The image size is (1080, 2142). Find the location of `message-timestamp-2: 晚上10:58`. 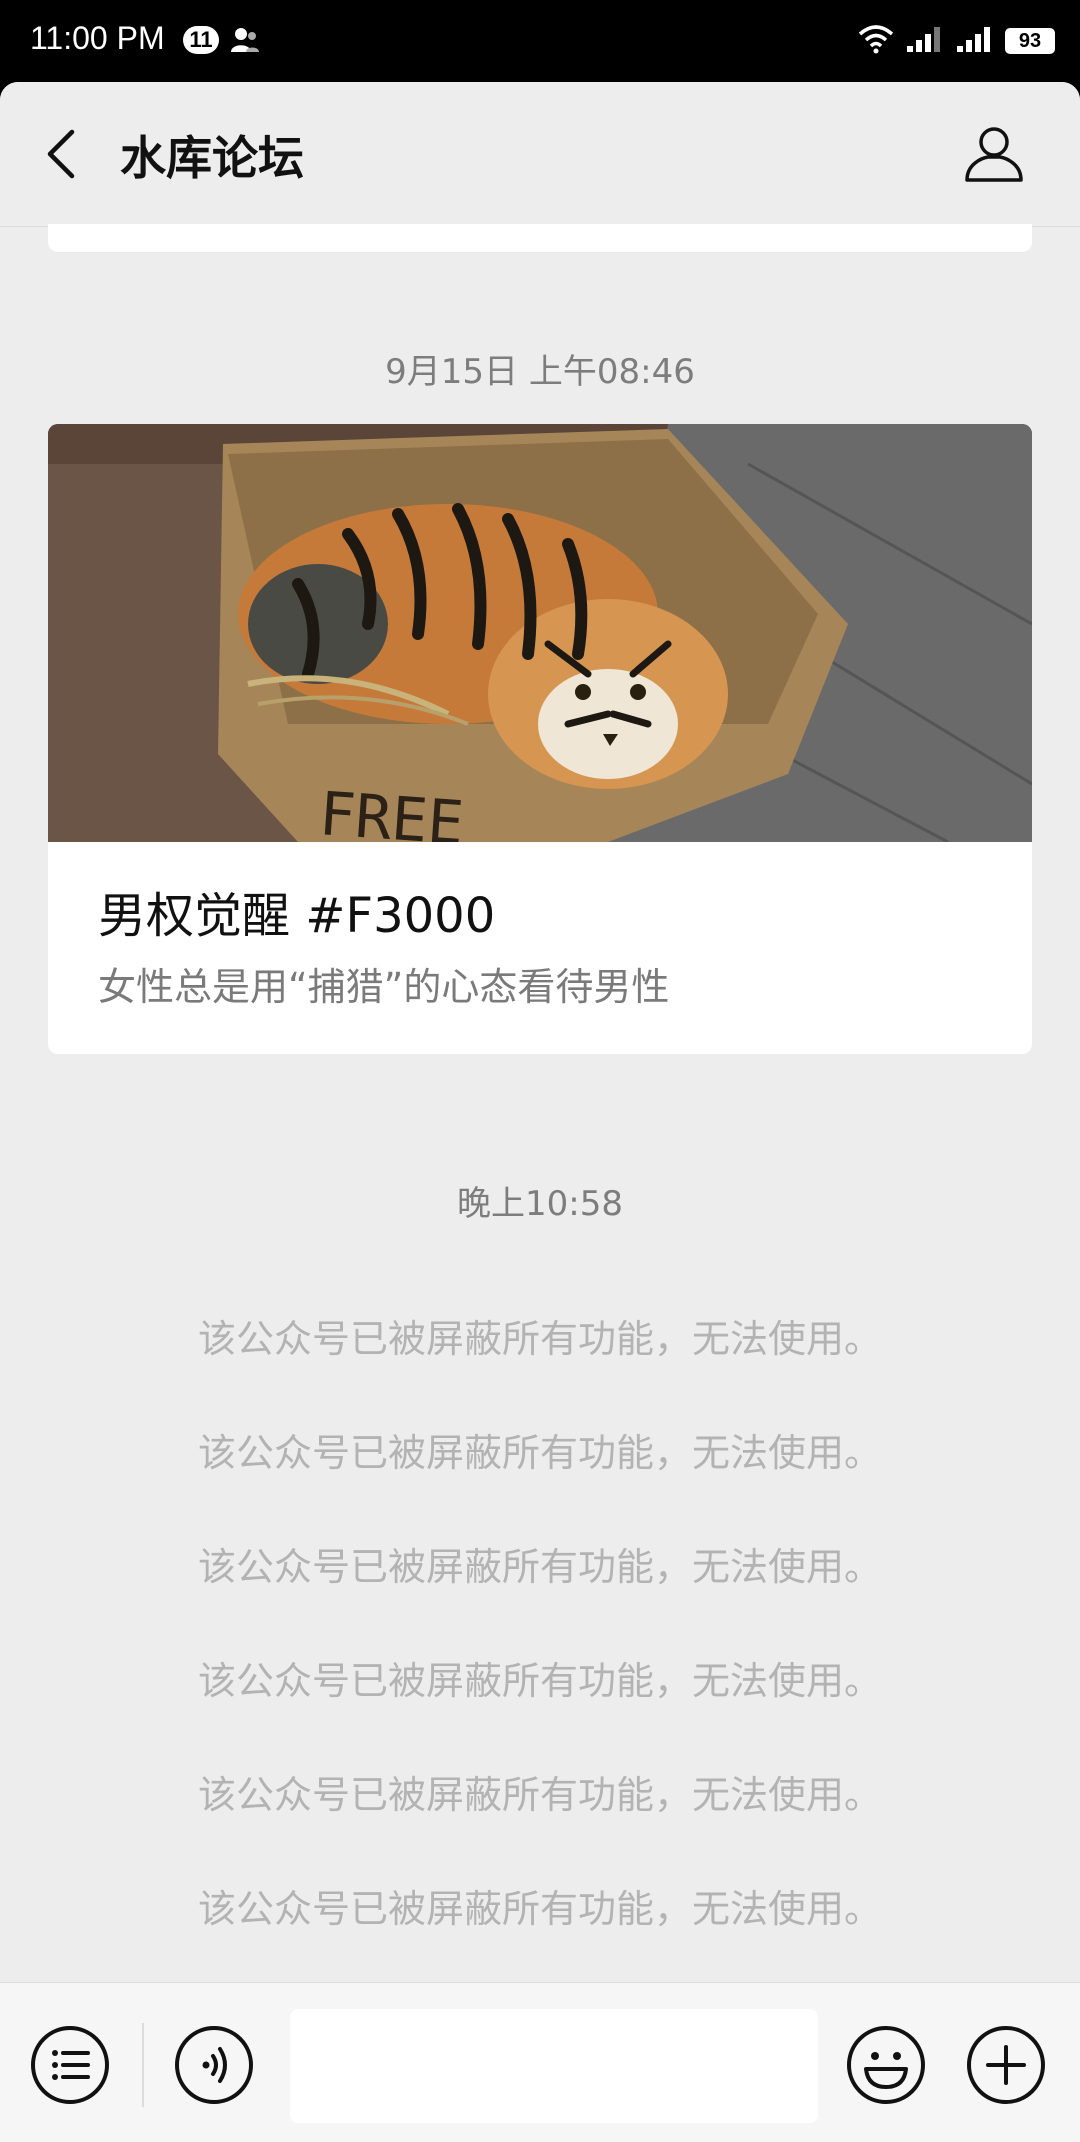

message-timestamp-2: 晚上10:58 is located at coordinates (540, 1204).